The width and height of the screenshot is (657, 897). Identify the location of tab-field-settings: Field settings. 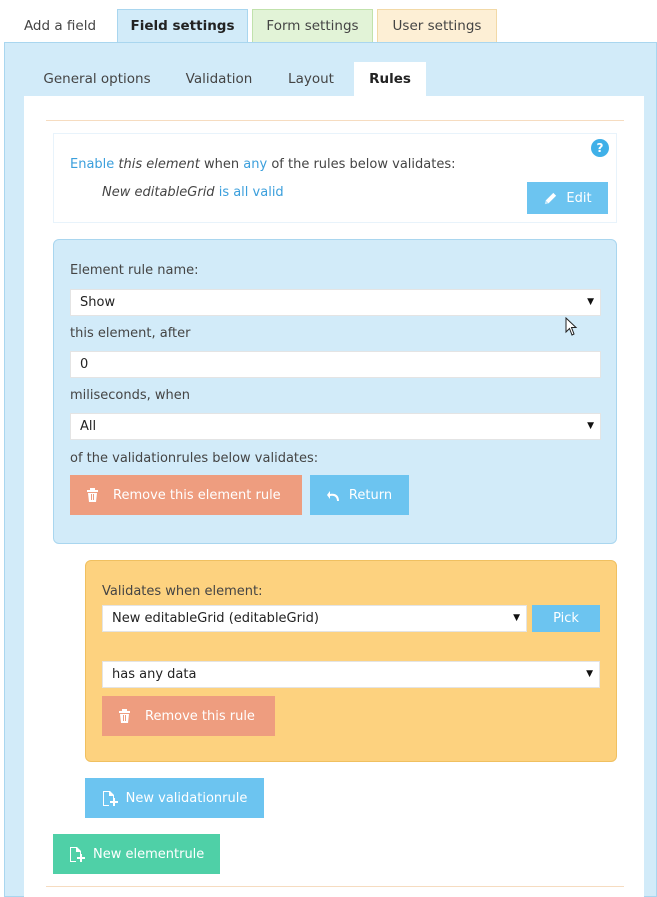
(182, 26).